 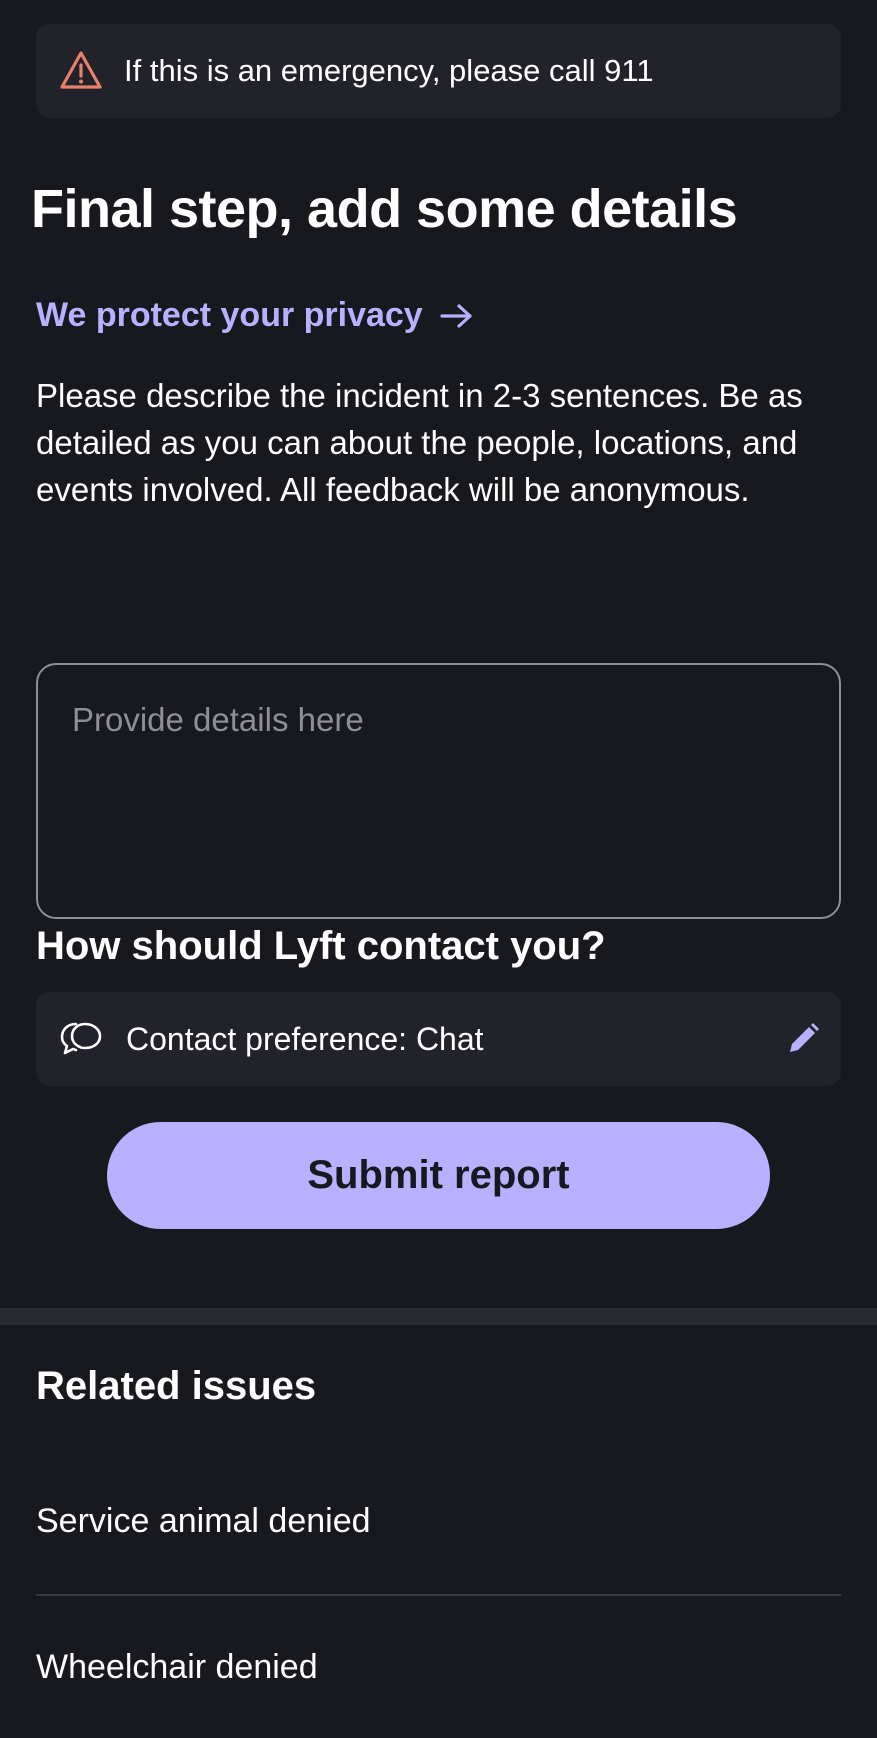 I want to click on privacy-link-label: We protect your privacy, so click(x=229, y=315).